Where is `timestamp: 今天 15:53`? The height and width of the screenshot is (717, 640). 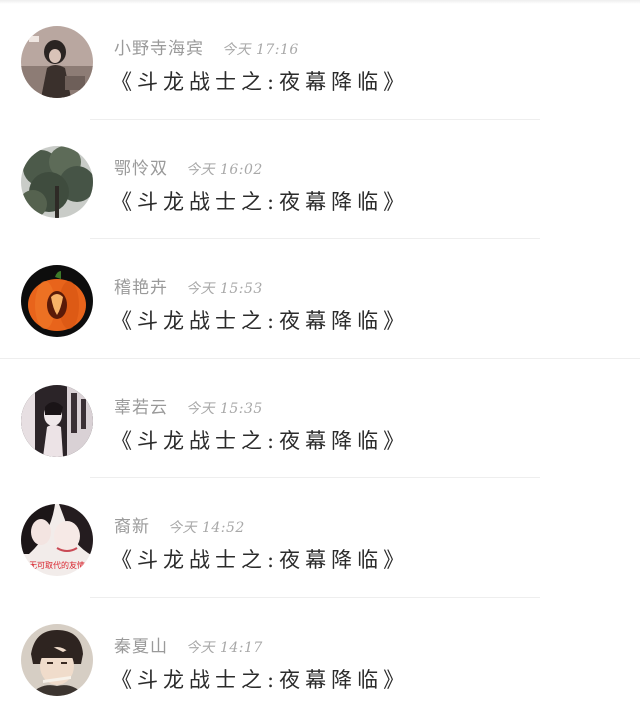 timestamp: 今天 15:53 is located at coordinates (224, 289).